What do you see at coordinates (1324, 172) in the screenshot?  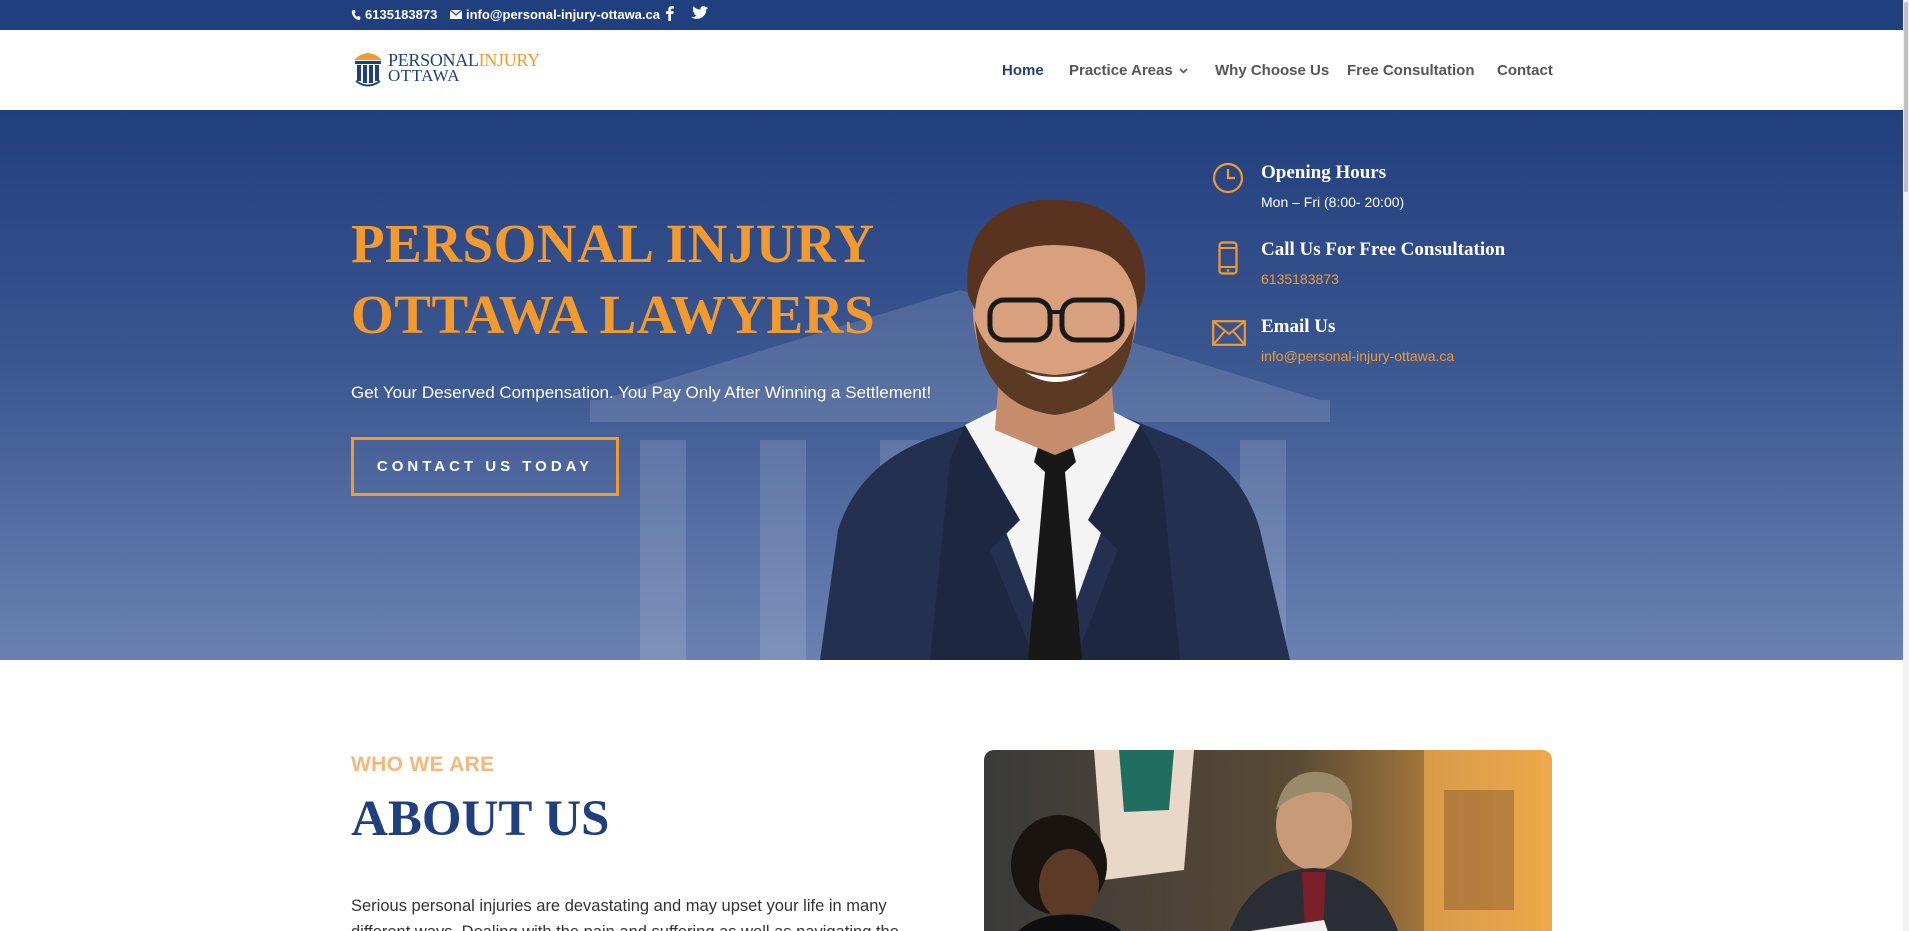 I see `opening-hours-title: Opening Hours` at bounding box center [1324, 172].